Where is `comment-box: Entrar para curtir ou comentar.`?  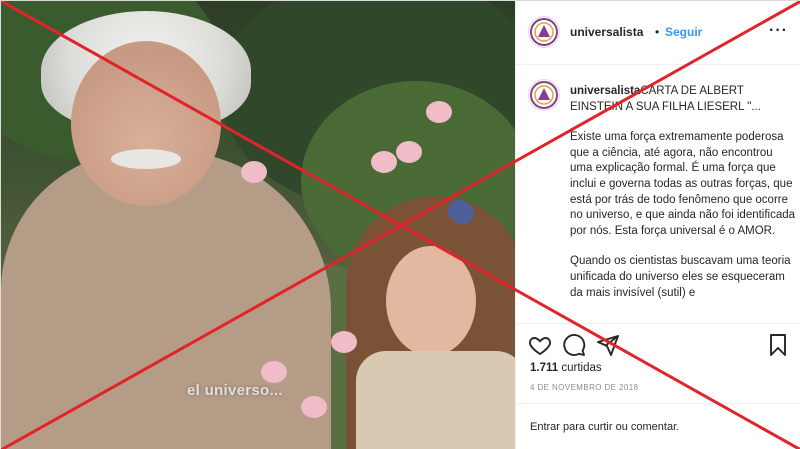
comment-box: Entrar para curtir ou comentar. is located at coordinates (658, 426).